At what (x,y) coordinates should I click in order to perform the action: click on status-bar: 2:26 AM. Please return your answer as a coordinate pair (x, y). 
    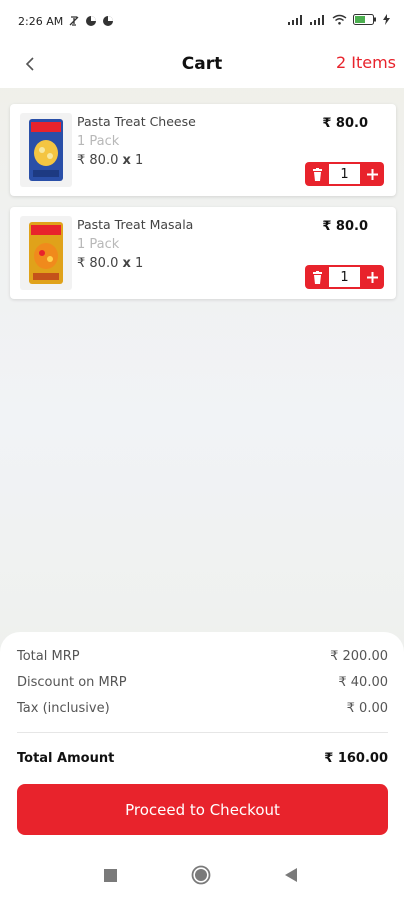
    Looking at the image, I should click on (202, 21).